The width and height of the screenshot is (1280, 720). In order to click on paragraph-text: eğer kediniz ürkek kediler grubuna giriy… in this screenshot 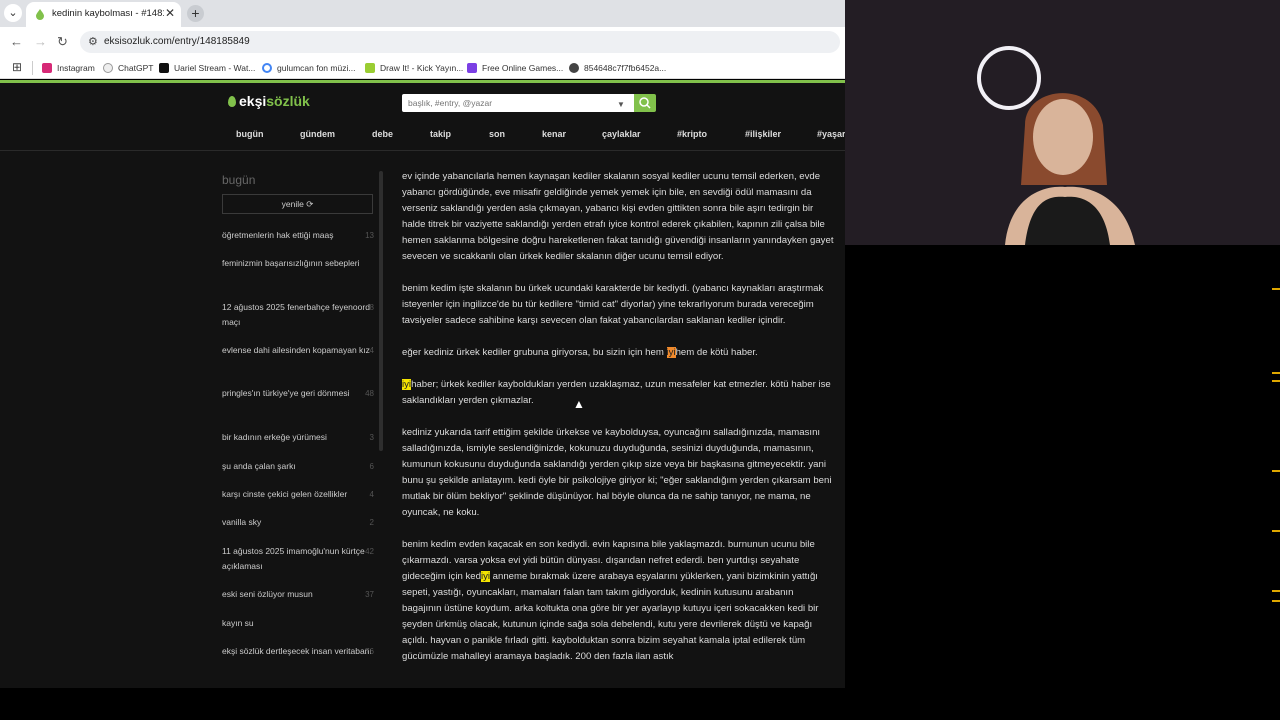, I will do `click(534, 352)`.